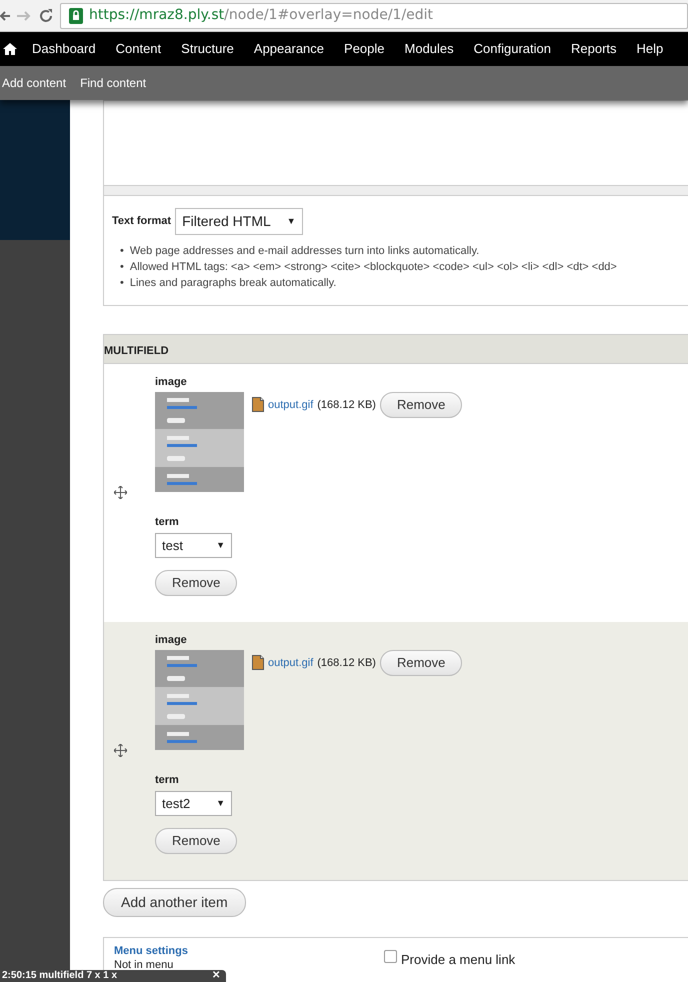  I want to click on format-tip: Allowed HTML tags: <a> <em> <strong> <cite> <blockquote> <code> <ul> <ol> <li> <dl> <dt> <dd>, so click(373, 267).